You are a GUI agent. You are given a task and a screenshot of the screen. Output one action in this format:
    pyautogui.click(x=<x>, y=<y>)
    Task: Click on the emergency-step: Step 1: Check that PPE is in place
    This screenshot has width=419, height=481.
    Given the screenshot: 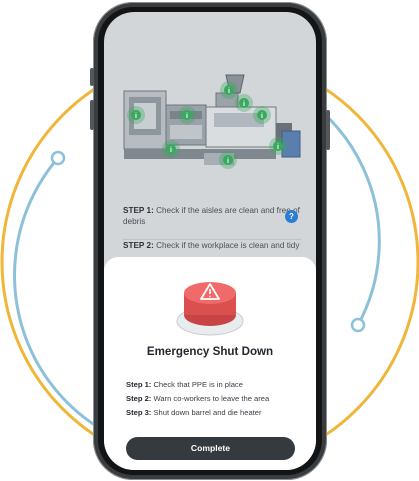 What is the action you would take?
    pyautogui.click(x=184, y=385)
    